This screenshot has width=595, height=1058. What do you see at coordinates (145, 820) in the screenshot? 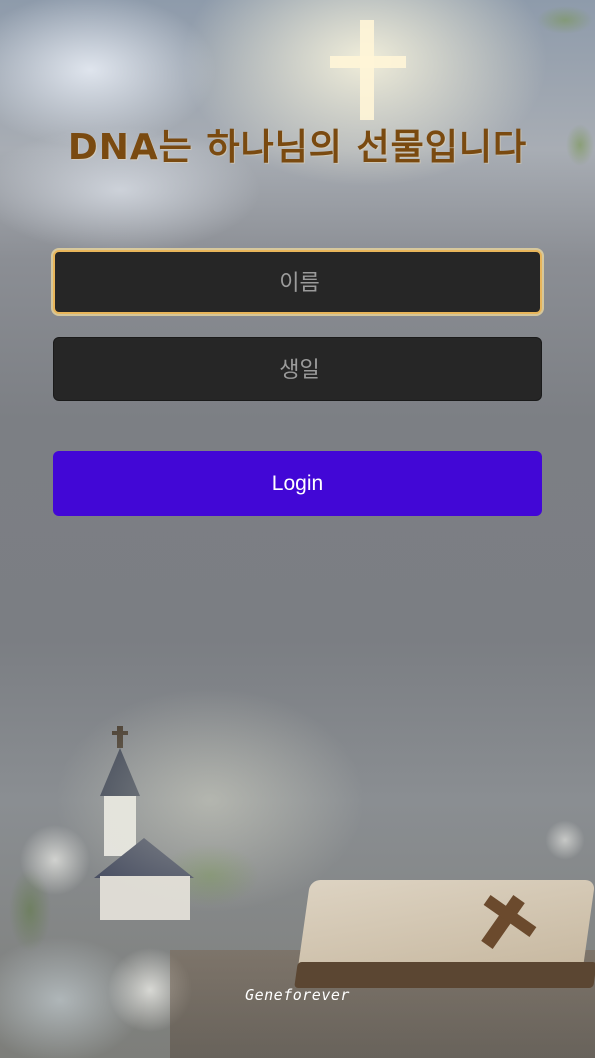
I see `church-illustration` at bounding box center [145, 820].